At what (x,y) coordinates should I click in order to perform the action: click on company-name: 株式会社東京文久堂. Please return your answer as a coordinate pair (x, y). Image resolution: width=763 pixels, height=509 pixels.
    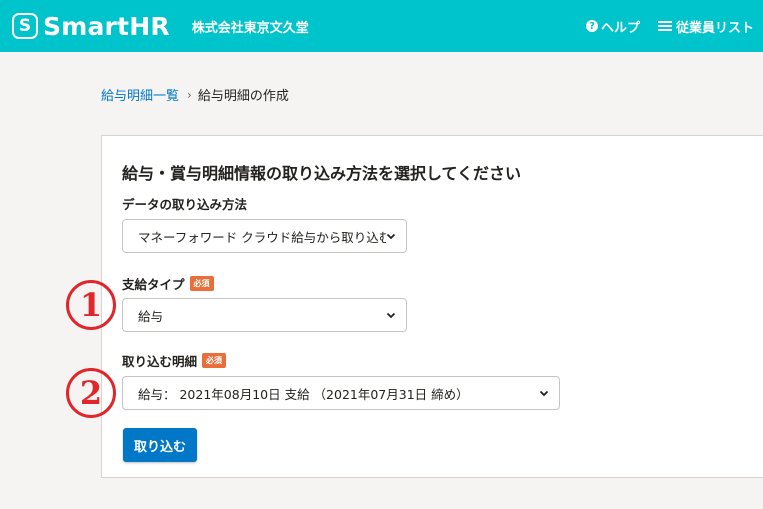
    Looking at the image, I should click on (250, 28).